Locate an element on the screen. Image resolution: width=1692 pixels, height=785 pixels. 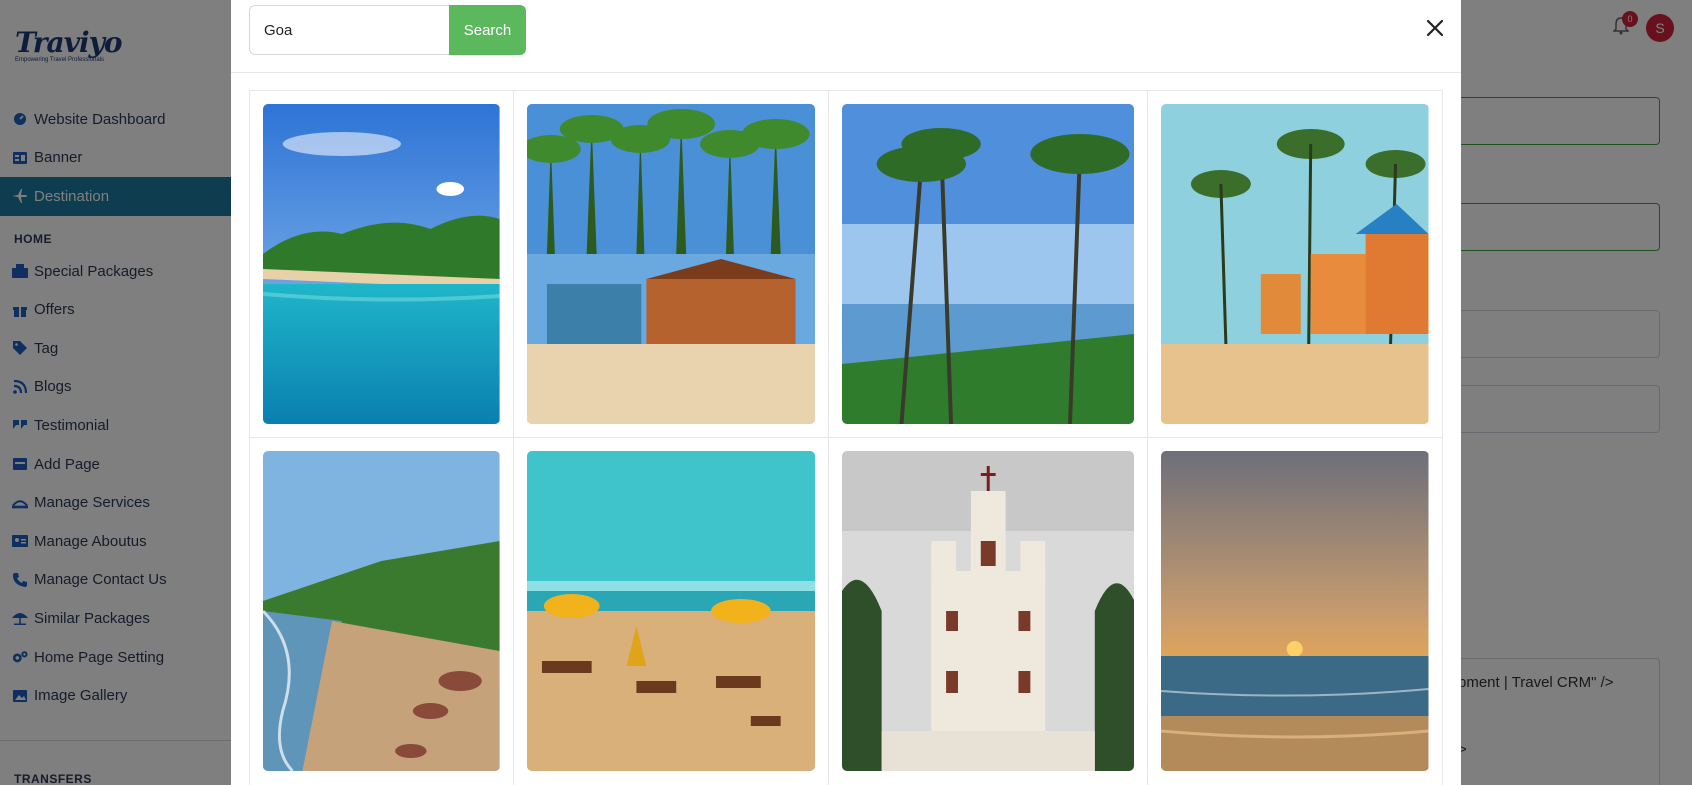
palm-coast-image is located at coordinates (988, 264).